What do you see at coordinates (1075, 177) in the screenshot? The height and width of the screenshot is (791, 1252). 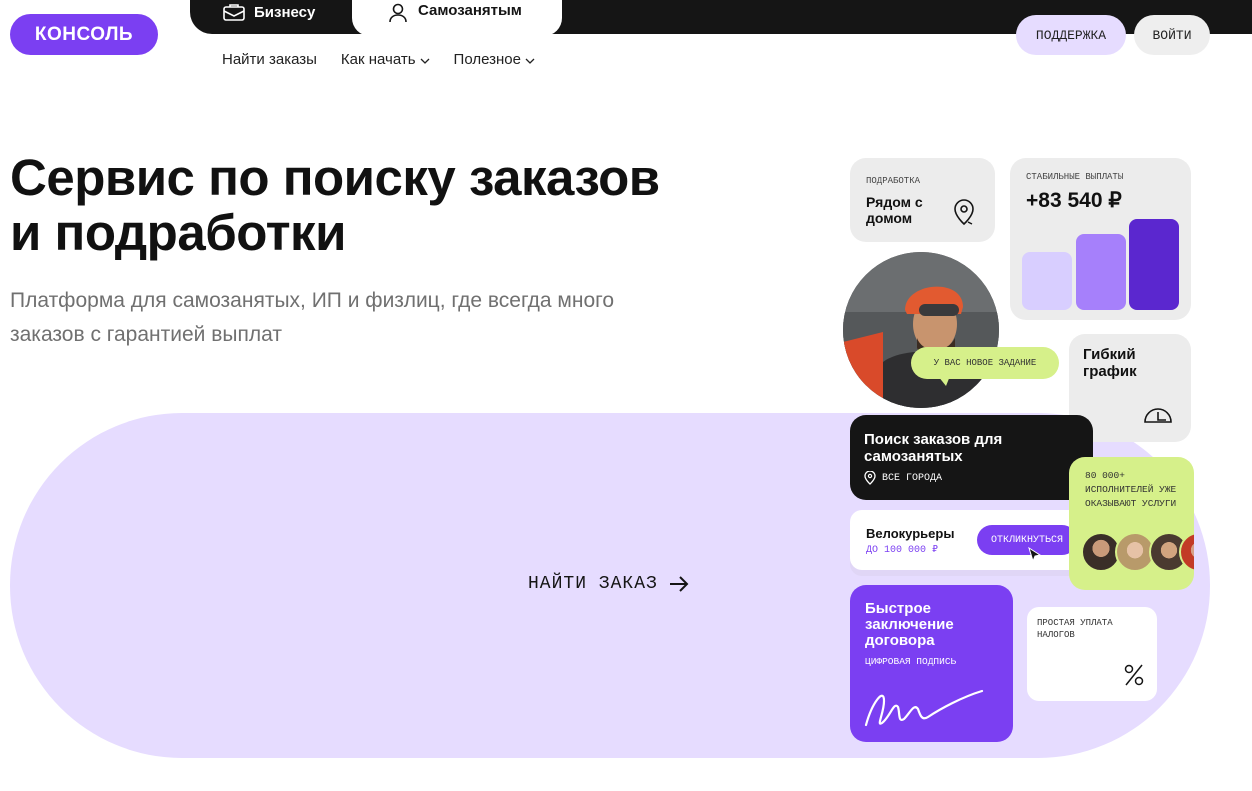 I see `card-payouts-label: СТАБИЛЬНЫЕ ВЫПЛАТЫ` at bounding box center [1075, 177].